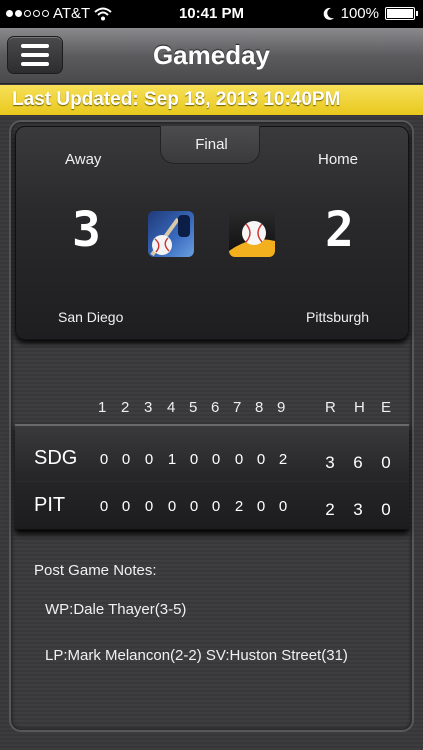 This screenshot has width=423, height=750. What do you see at coordinates (338, 317) in the screenshot?
I see `home-city: Pittsburgh` at bounding box center [338, 317].